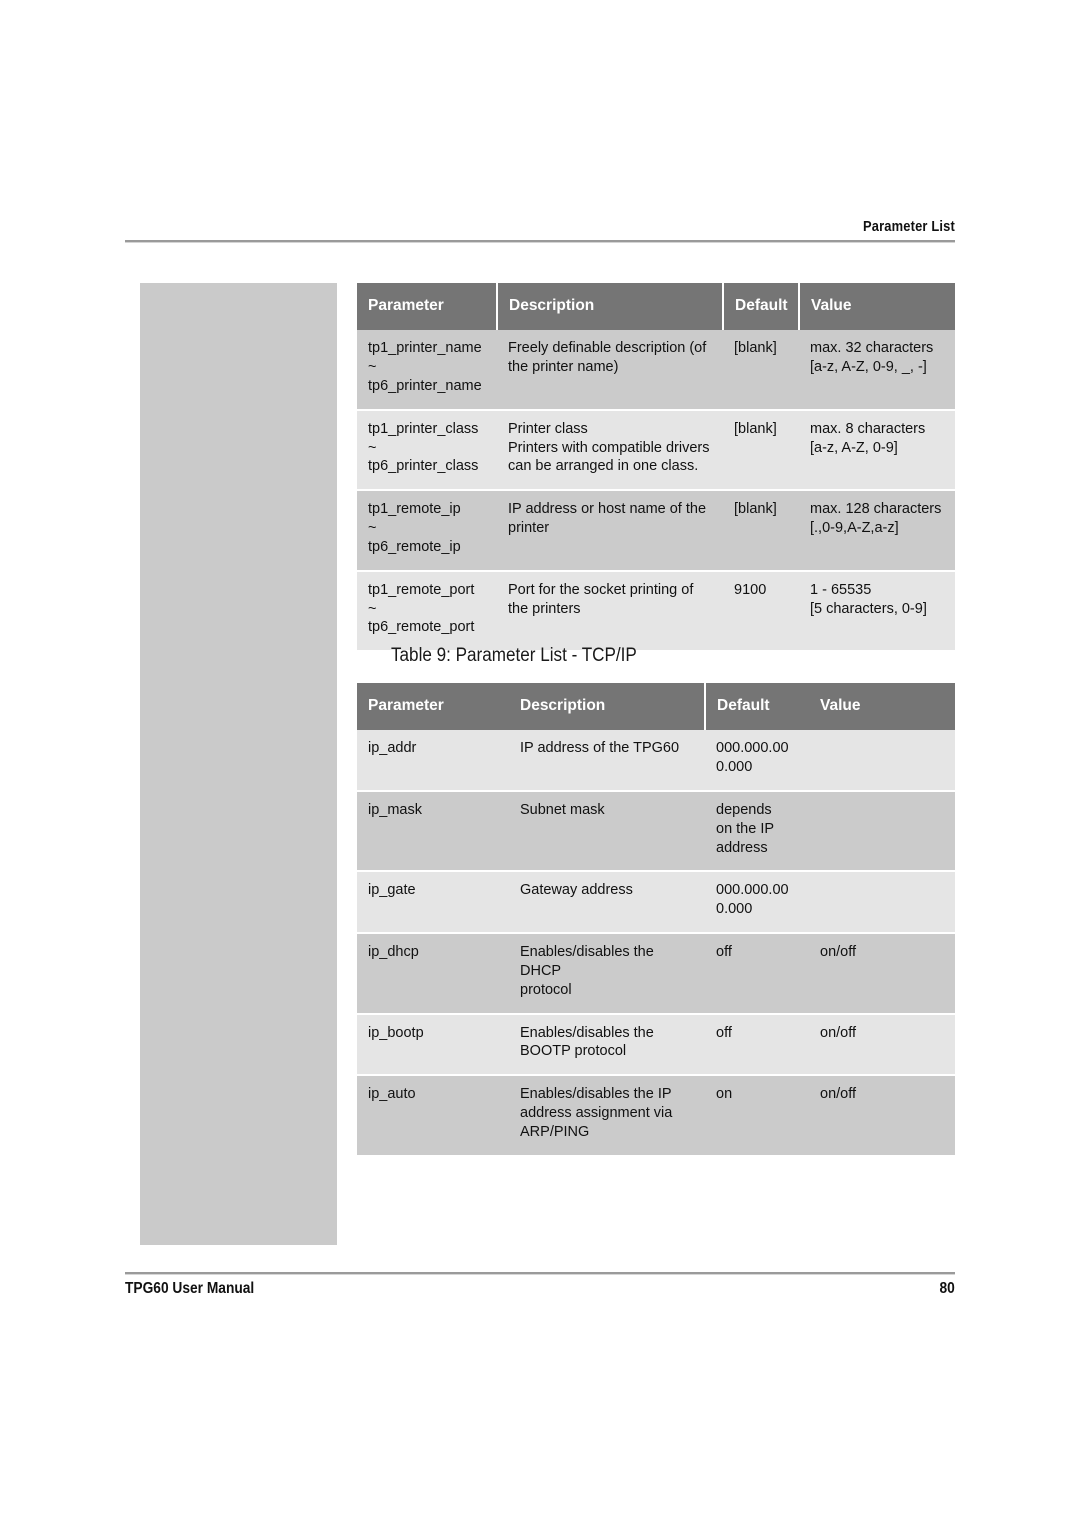 This screenshot has height=1528, width=1080. What do you see at coordinates (425, 385) in the screenshot?
I see `cell-line: tp6_printer_name` at bounding box center [425, 385].